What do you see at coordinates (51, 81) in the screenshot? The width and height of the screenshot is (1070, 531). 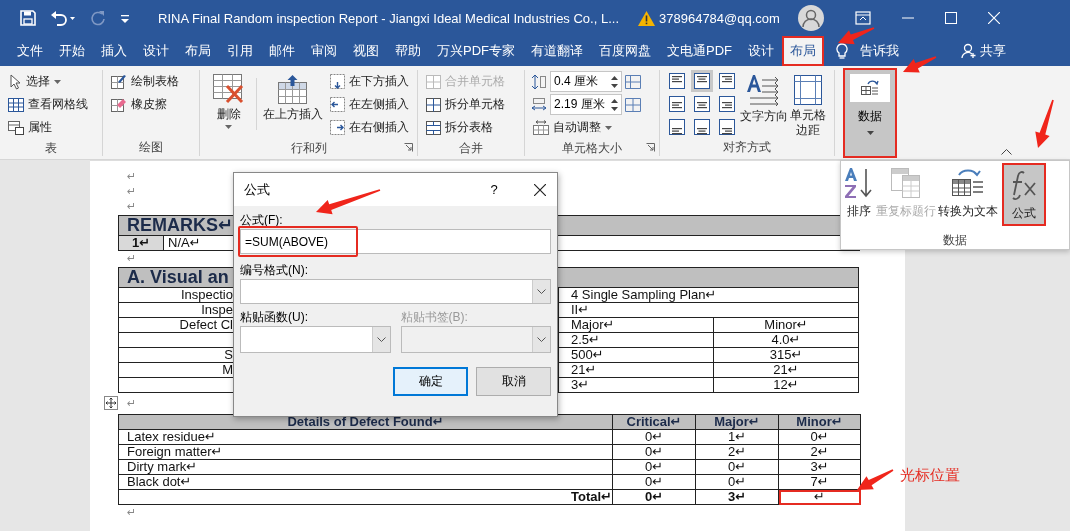 I see `ribbon-button: 选择` at bounding box center [51, 81].